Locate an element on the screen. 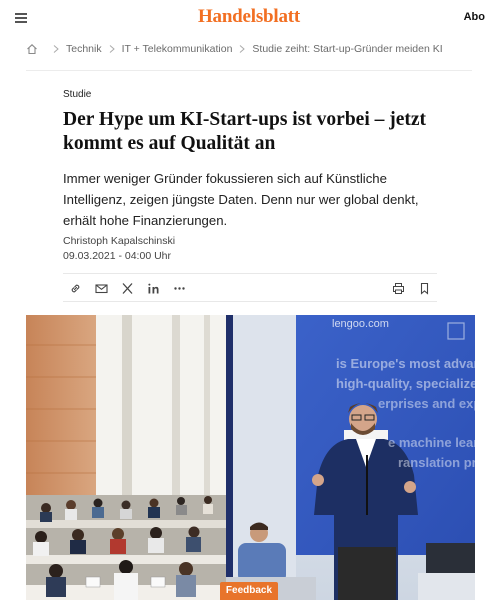 The image size is (498, 600). site-logo: Handelsblatt is located at coordinates (249, 17).